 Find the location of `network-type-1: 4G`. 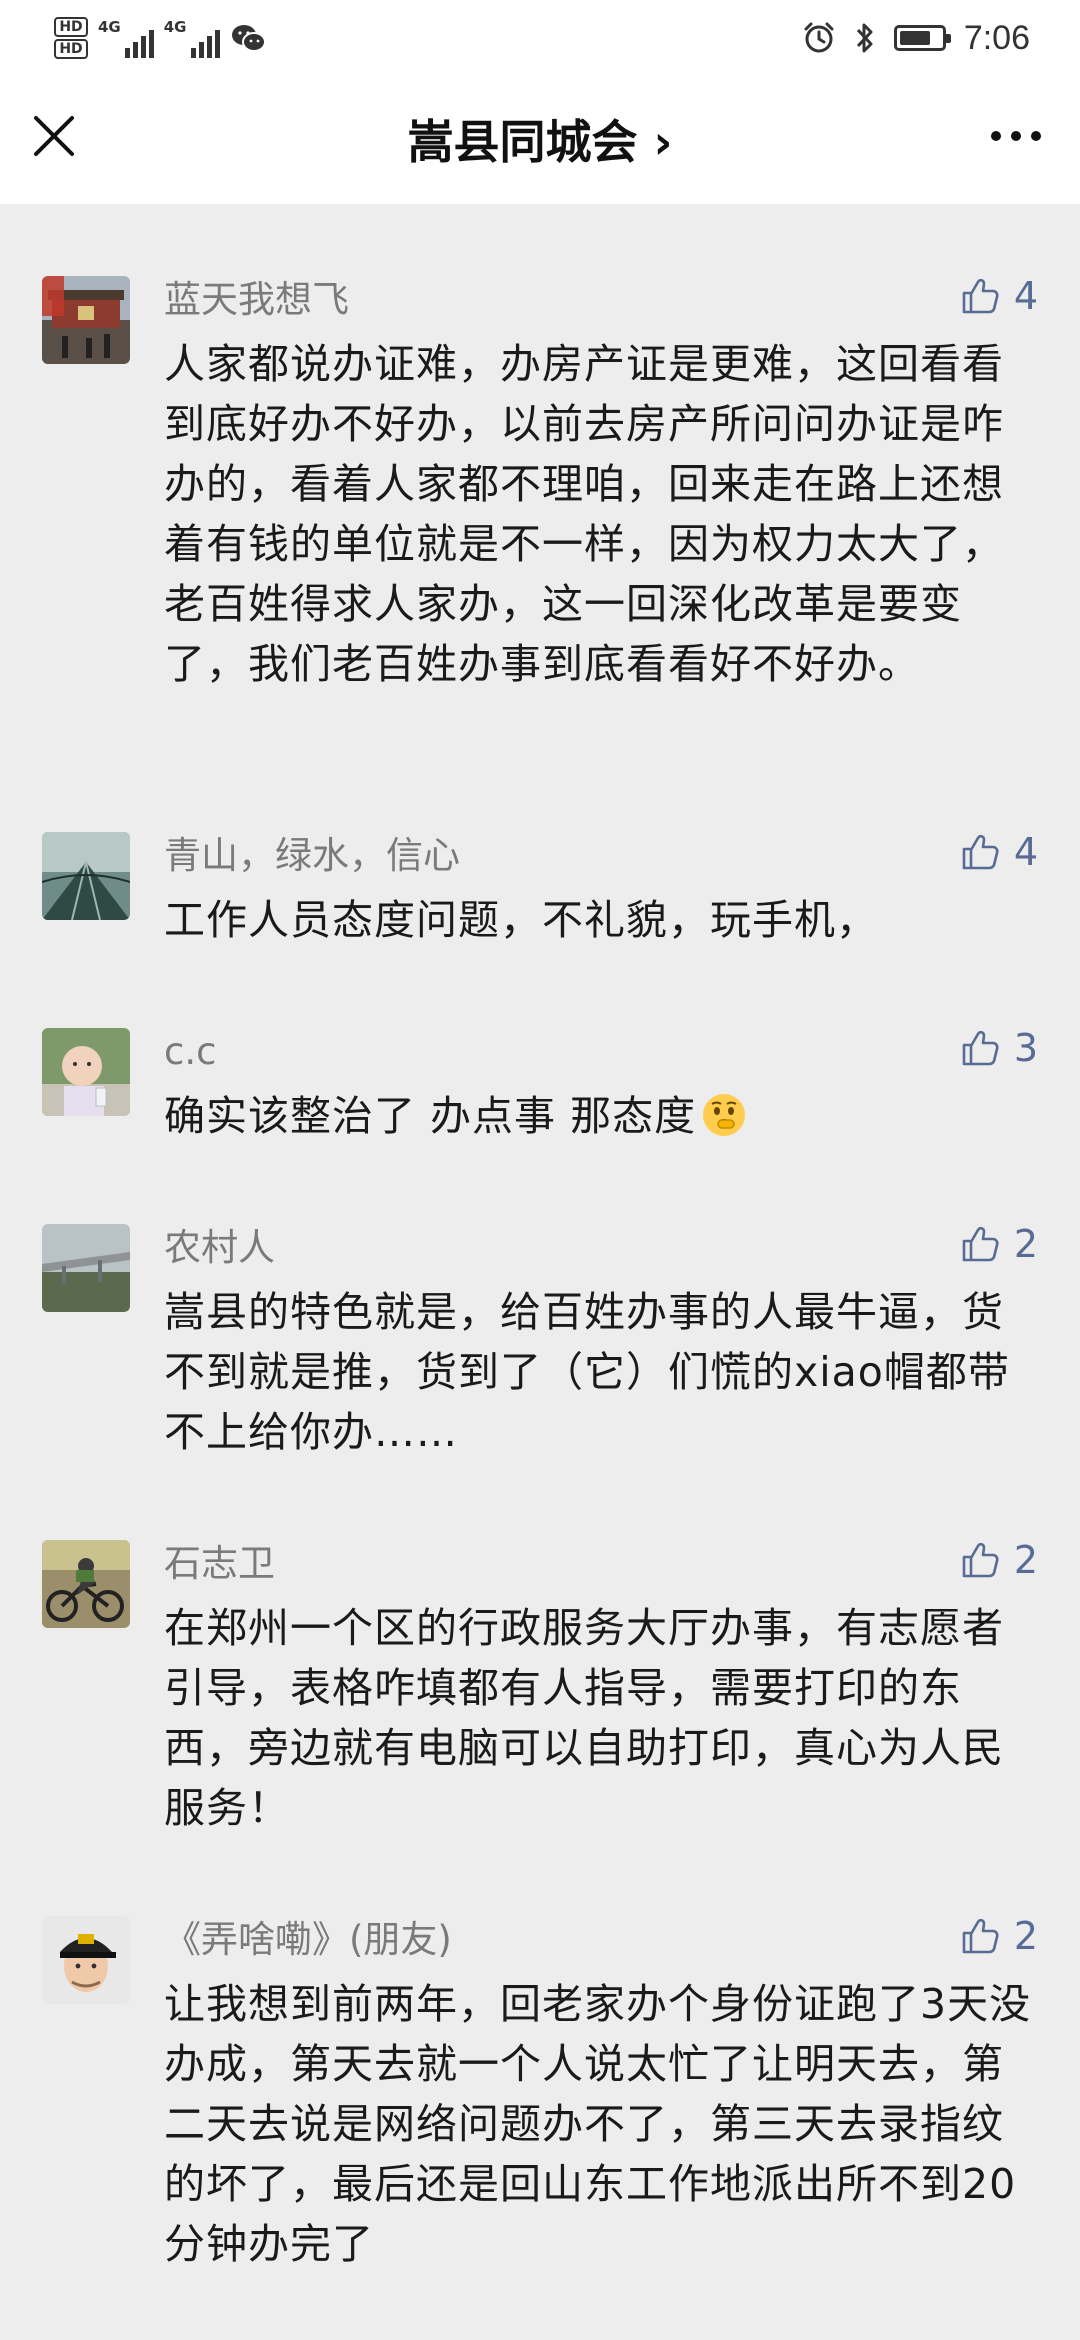

network-type-1: 4G is located at coordinates (109, 27).